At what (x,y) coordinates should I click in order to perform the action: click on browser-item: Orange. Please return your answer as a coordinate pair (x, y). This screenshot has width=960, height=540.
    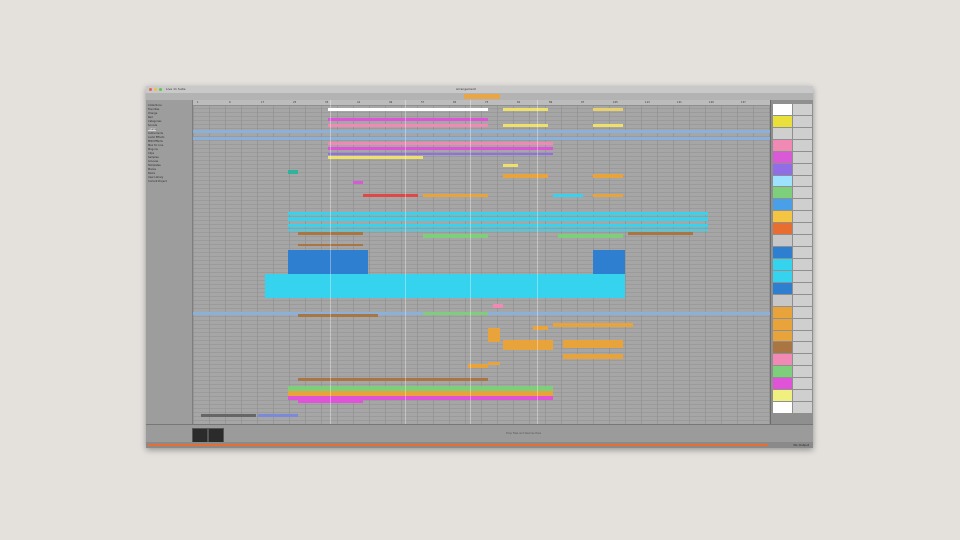
    Looking at the image, I should click on (152, 113).